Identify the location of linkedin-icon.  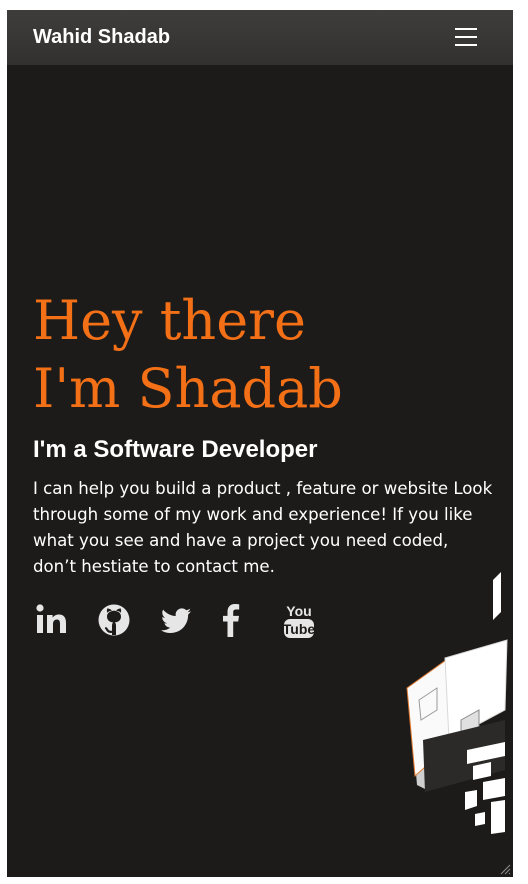
(52, 621).